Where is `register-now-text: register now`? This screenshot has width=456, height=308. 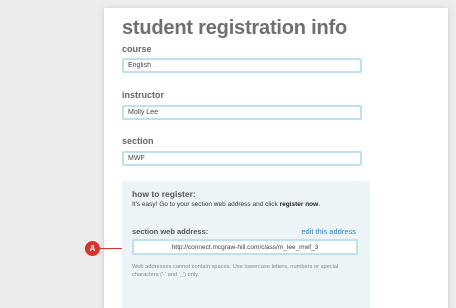
register-now-text: register now is located at coordinates (299, 204).